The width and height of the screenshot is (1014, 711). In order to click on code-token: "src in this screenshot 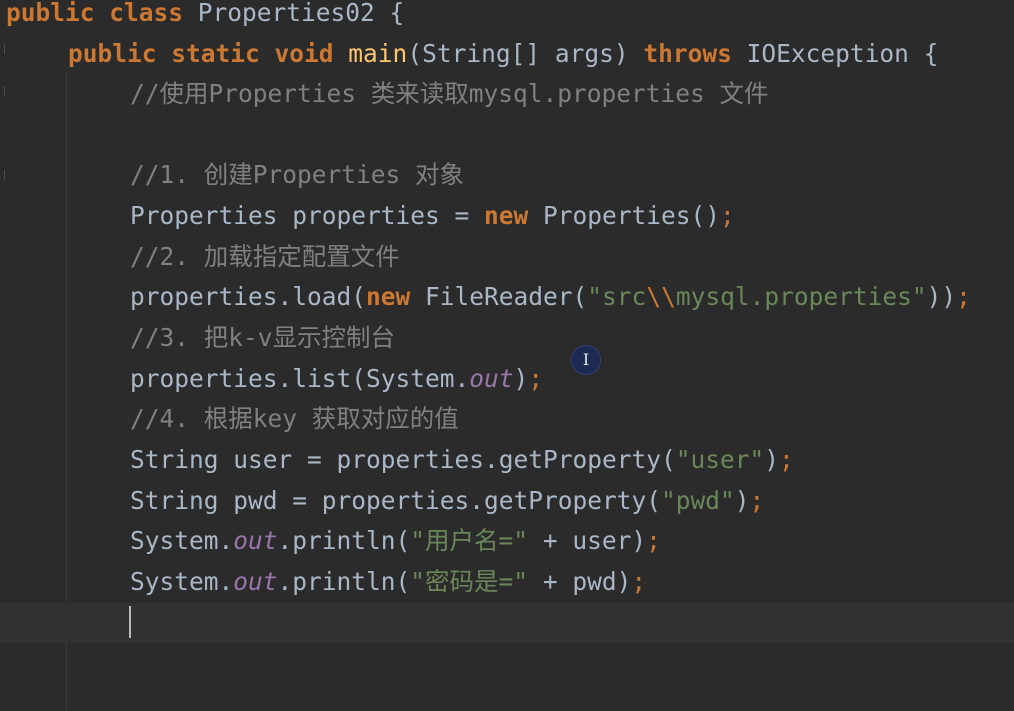, I will do `click(617, 296)`.